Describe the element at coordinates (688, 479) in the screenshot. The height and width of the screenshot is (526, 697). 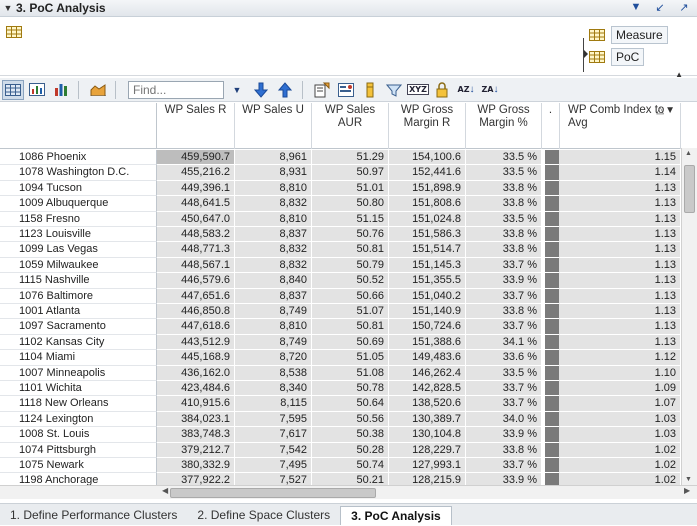
I see `scroll-down-icon: ▼` at that location.